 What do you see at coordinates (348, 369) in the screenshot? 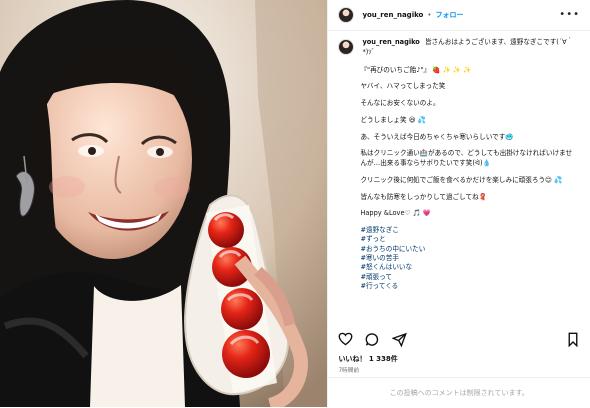
I see `post-timestamp: 7時間前` at bounding box center [348, 369].